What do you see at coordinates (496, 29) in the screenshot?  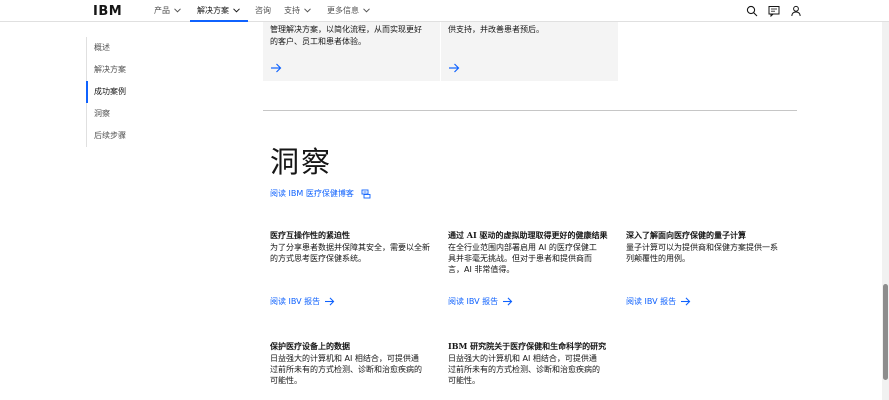 I see `card-text-line: 供支持，并改善患者预后。` at bounding box center [496, 29].